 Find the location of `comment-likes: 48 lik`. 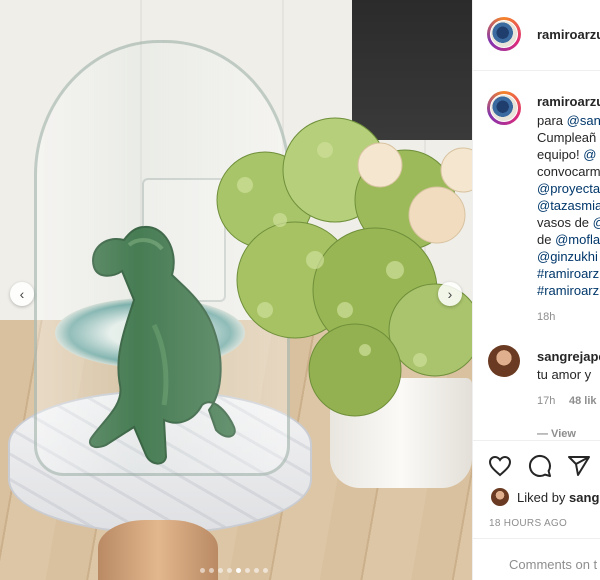

comment-likes: 48 lik is located at coordinates (583, 401).